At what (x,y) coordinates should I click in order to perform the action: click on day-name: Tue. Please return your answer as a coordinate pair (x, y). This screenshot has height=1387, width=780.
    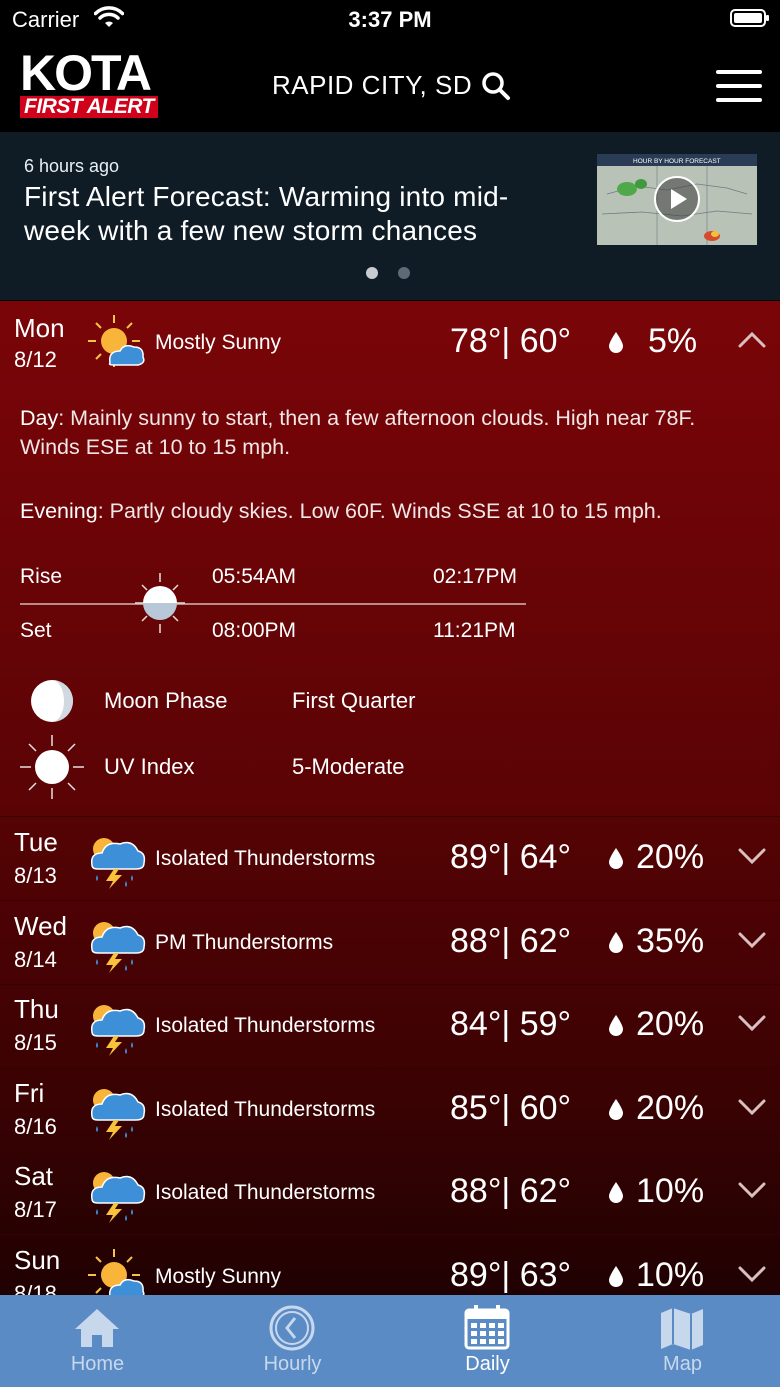
    Looking at the image, I should click on (36, 842).